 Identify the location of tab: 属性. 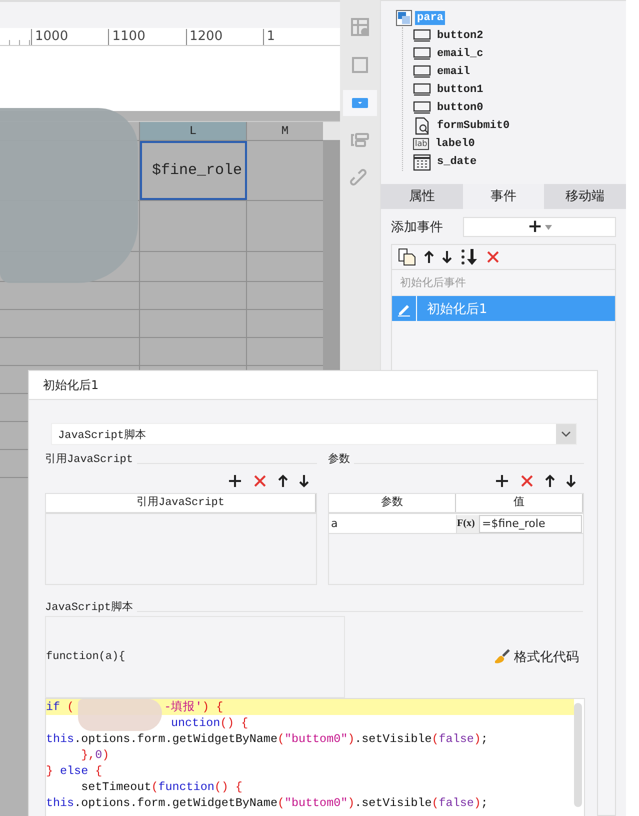
(422, 196).